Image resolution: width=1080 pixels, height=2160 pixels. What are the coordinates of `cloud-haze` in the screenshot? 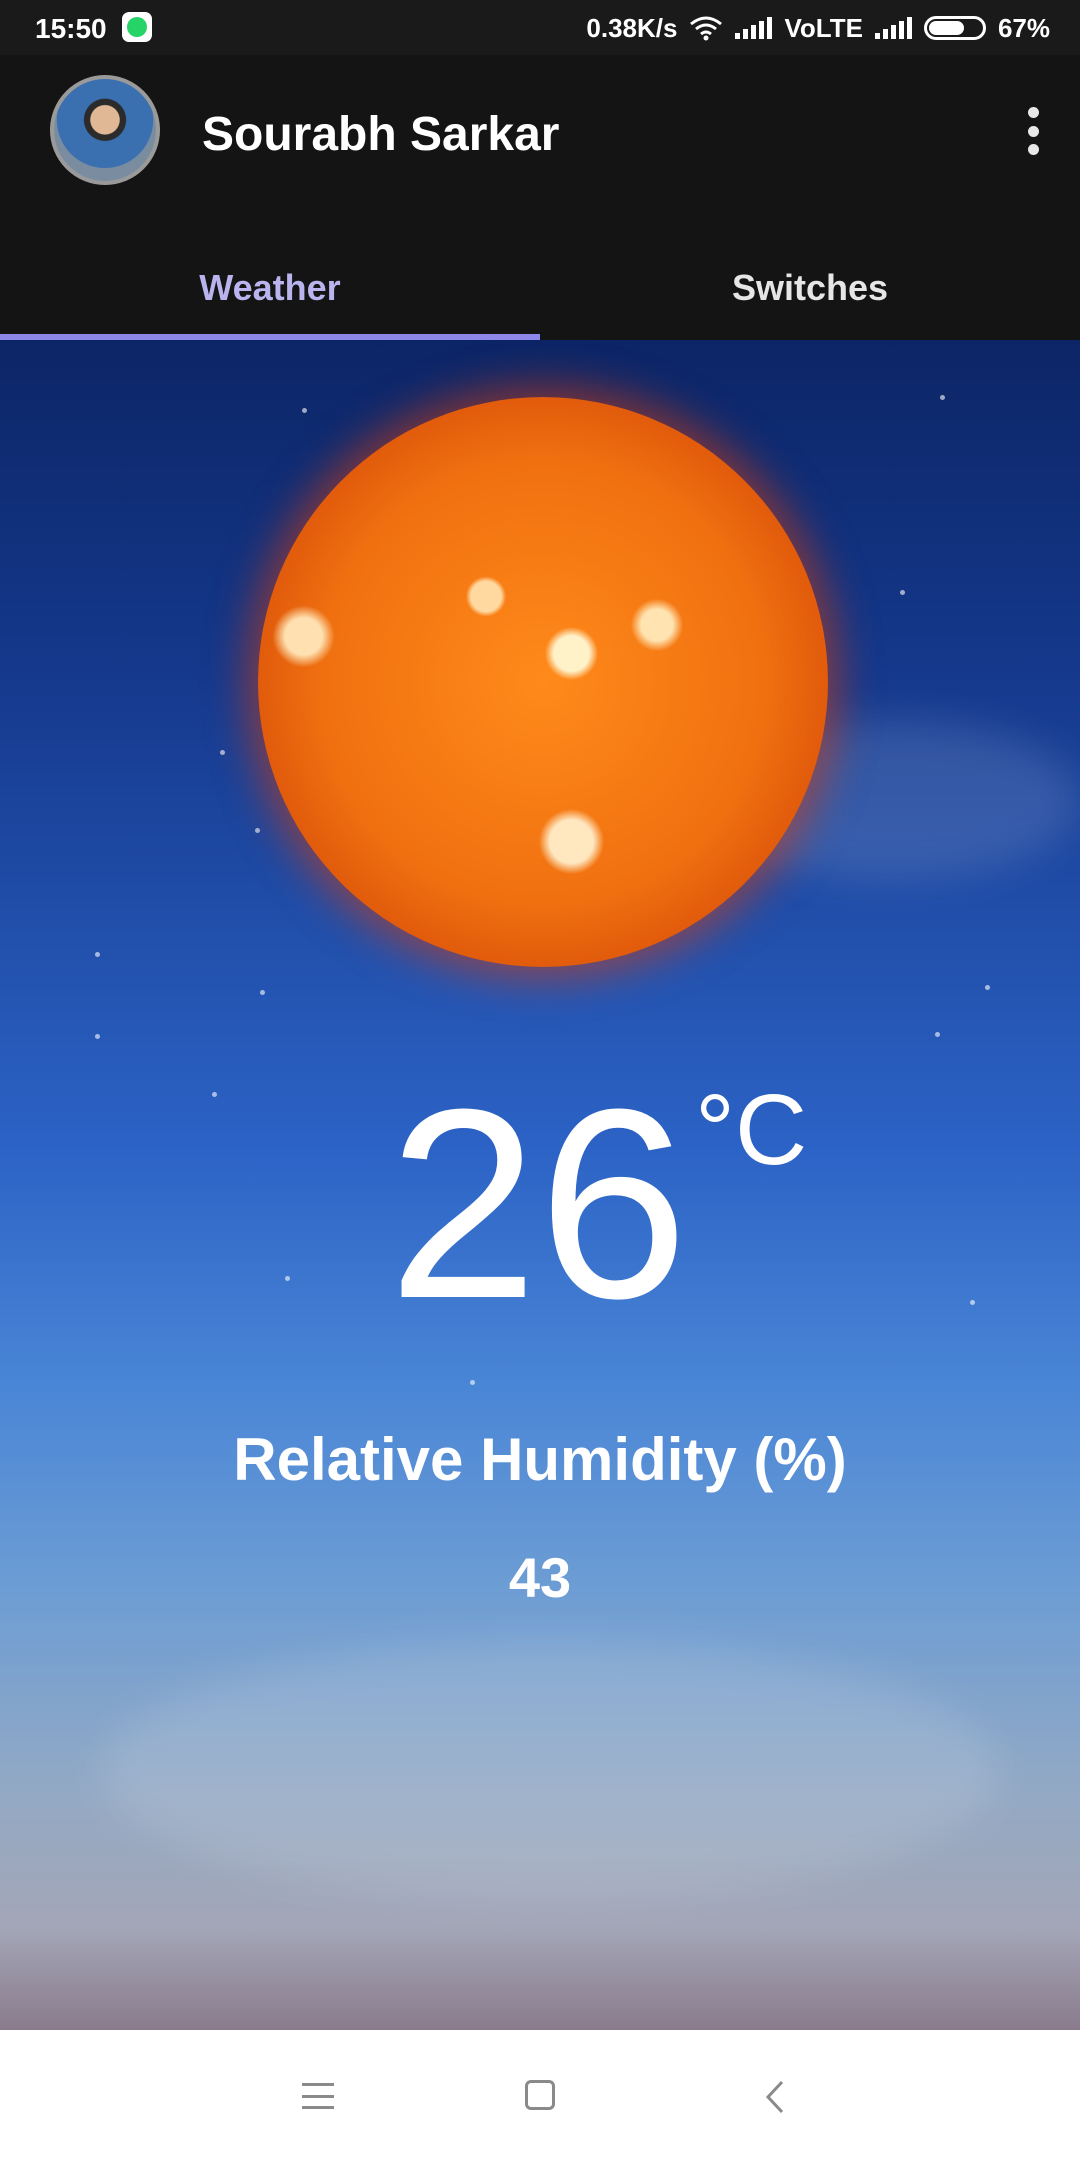 It's located at (550, 1770).